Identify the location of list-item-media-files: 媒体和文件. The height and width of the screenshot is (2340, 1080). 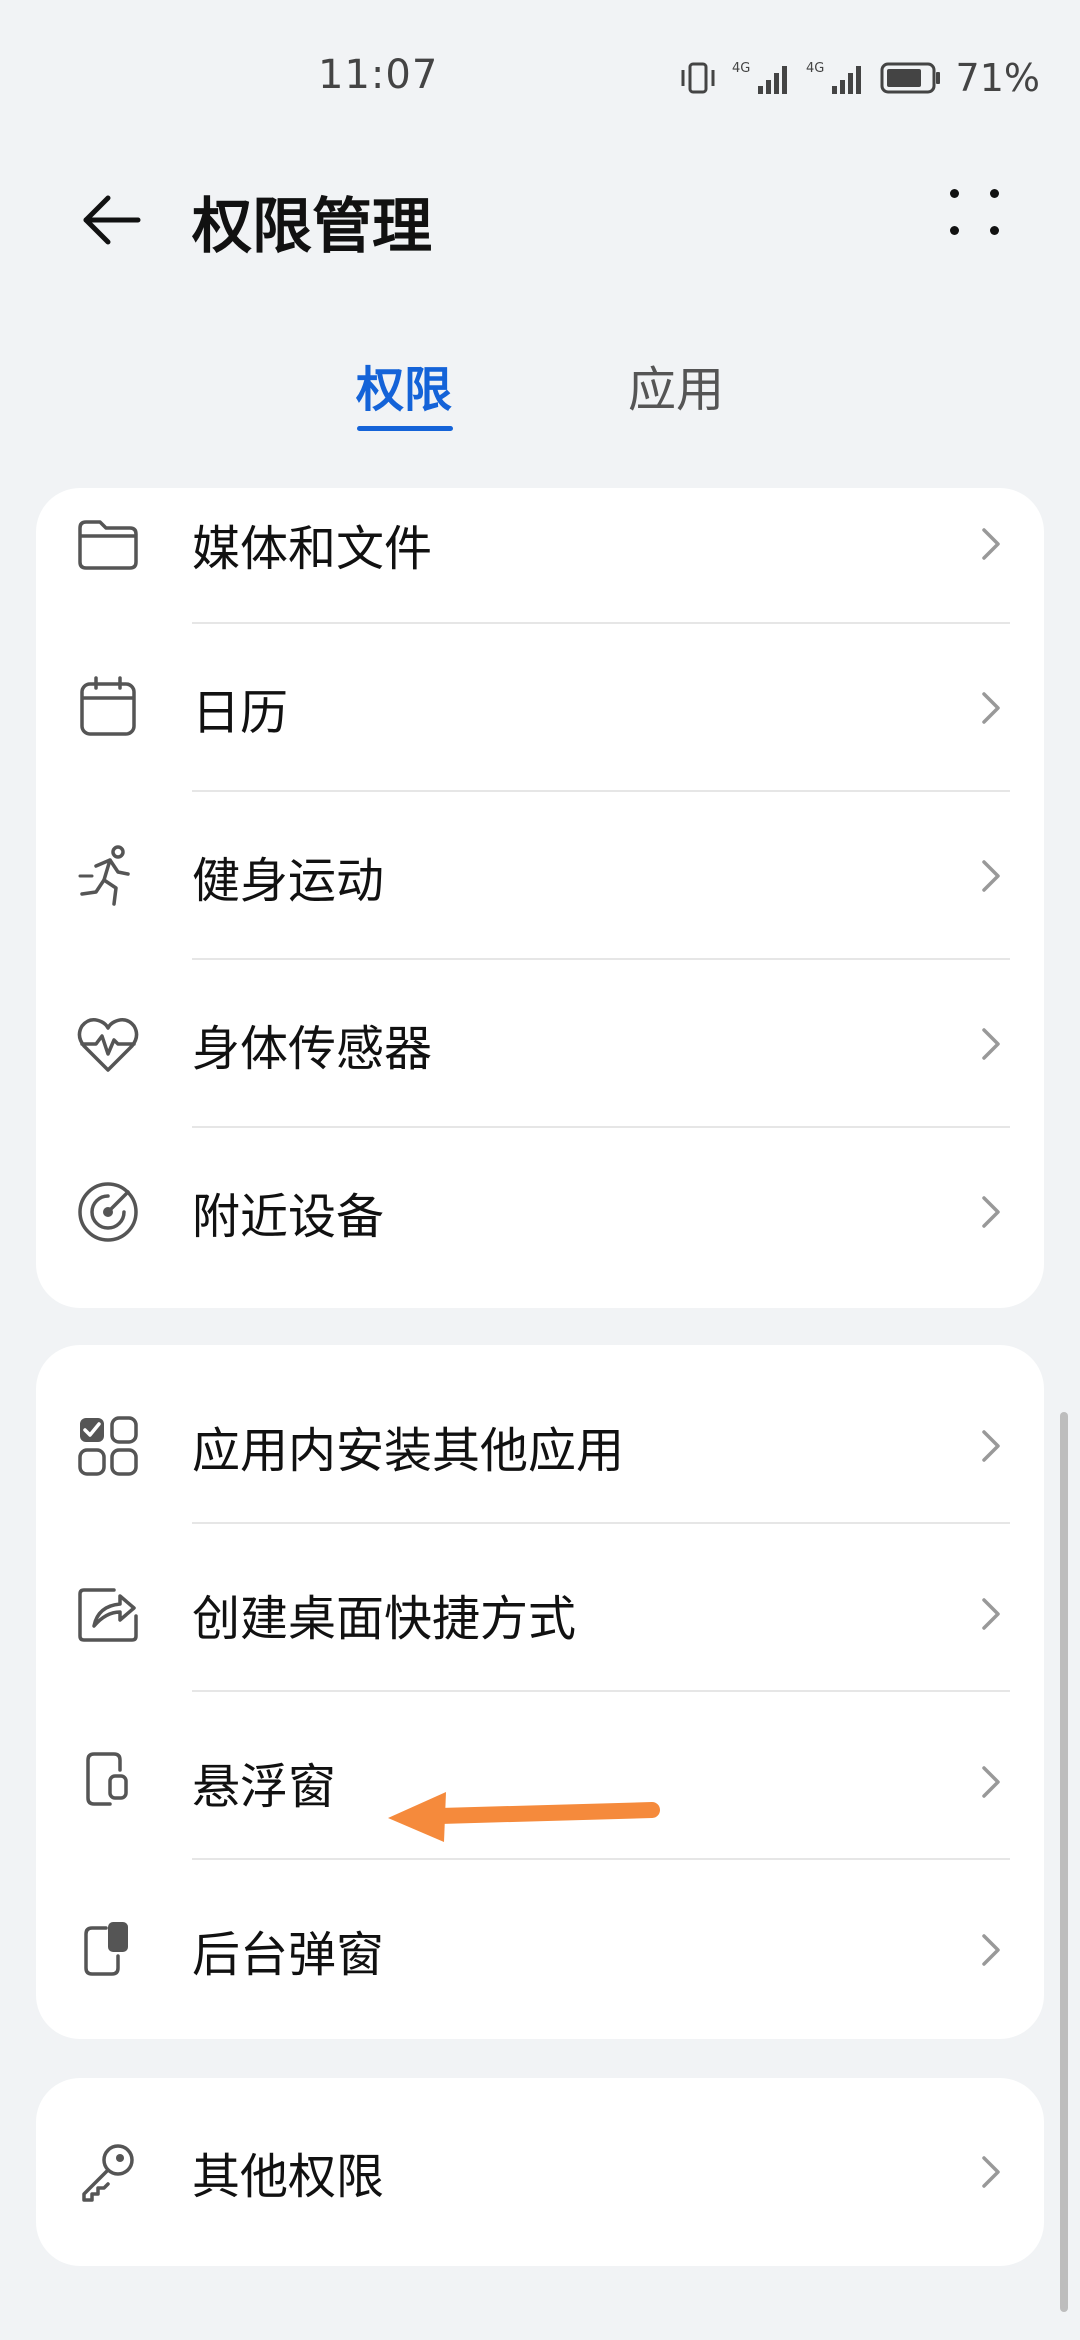
(540, 558).